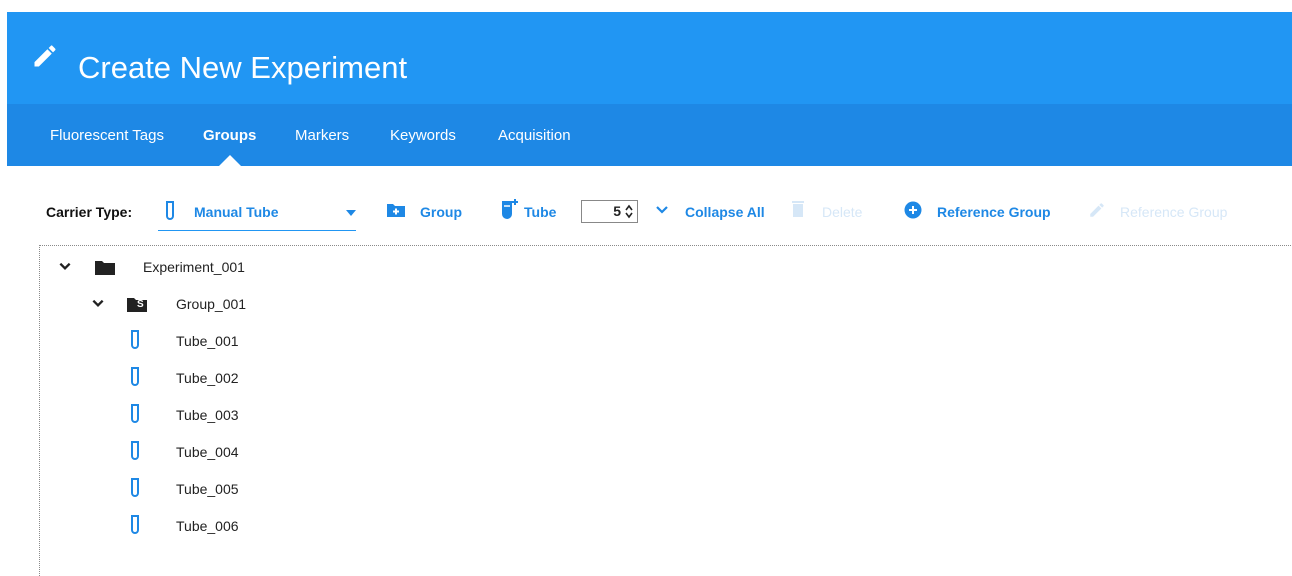 Image resolution: width=1292 pixels, height=576 pixels. What do you see at coordinates (617, 211) in the screenshot?
I see `tube-count-value: 5` at bounding box center [617, 211].